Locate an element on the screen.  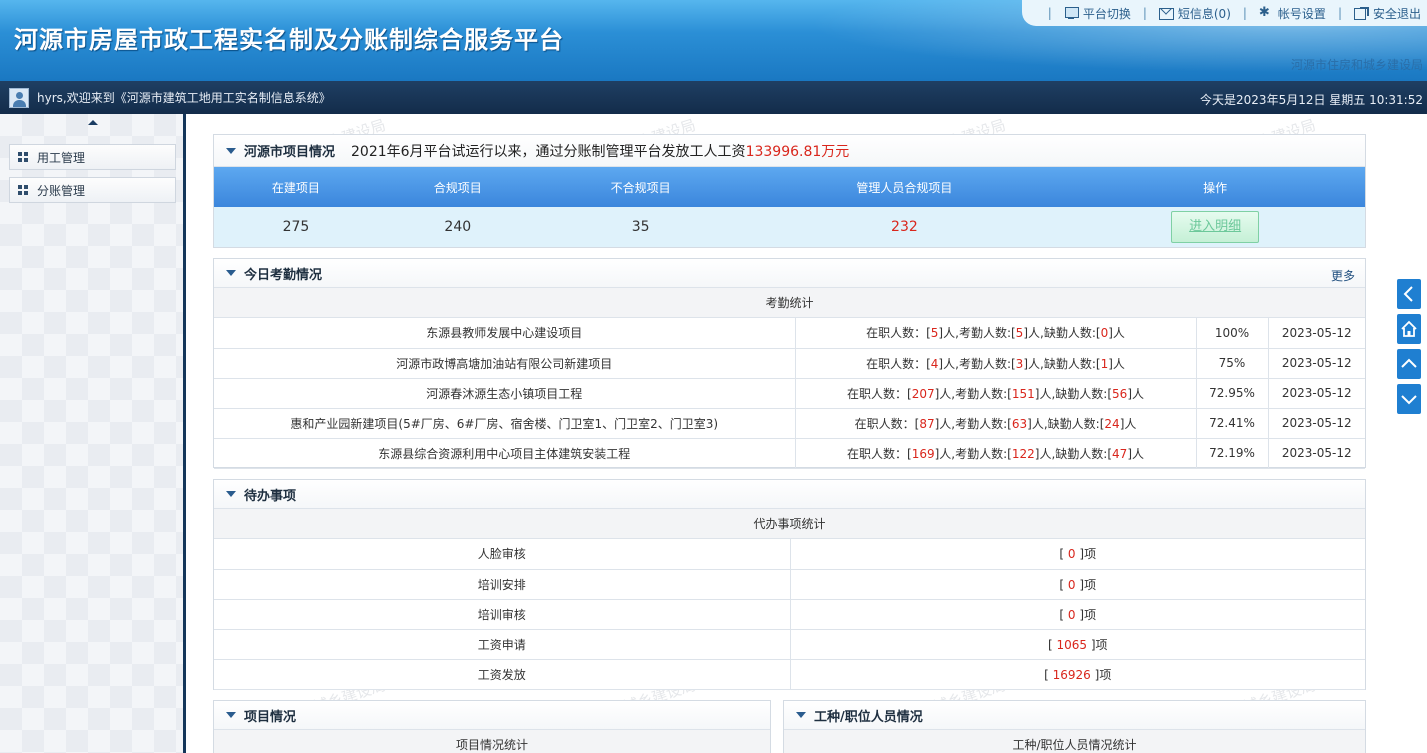
attendance-project-name: 惠和产业园新建项目(5#厂房、6#厂房、宿舍楼、门卫室1、门卫室2、门卫室3) is located at coordinates (505, 423).